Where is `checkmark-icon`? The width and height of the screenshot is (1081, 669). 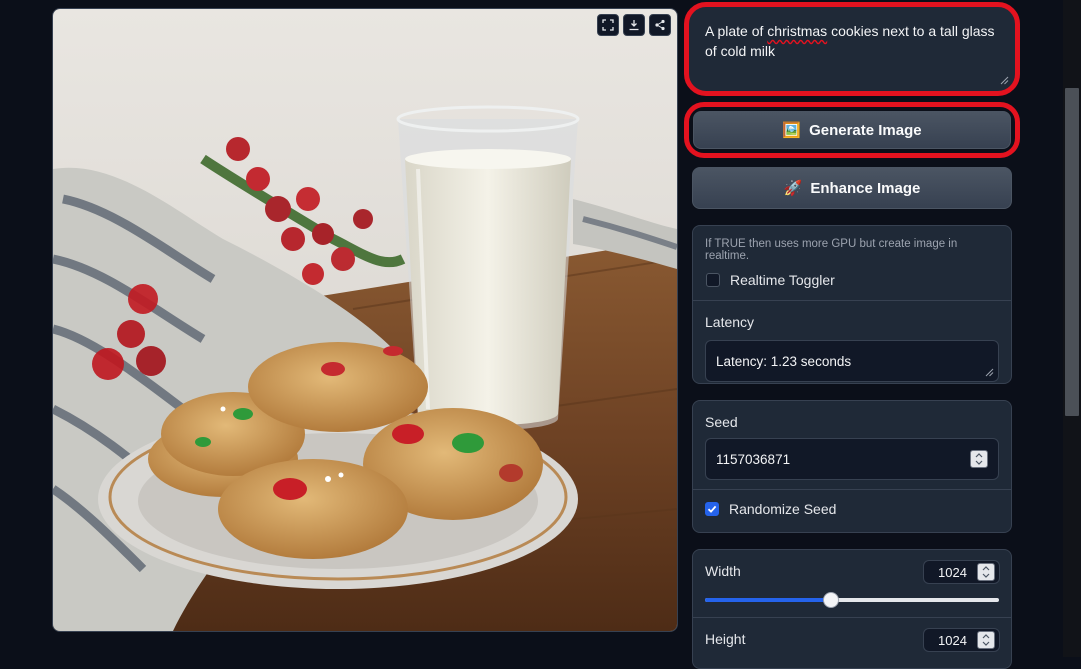 checkmark-icon is located at coordinates (712, 509).